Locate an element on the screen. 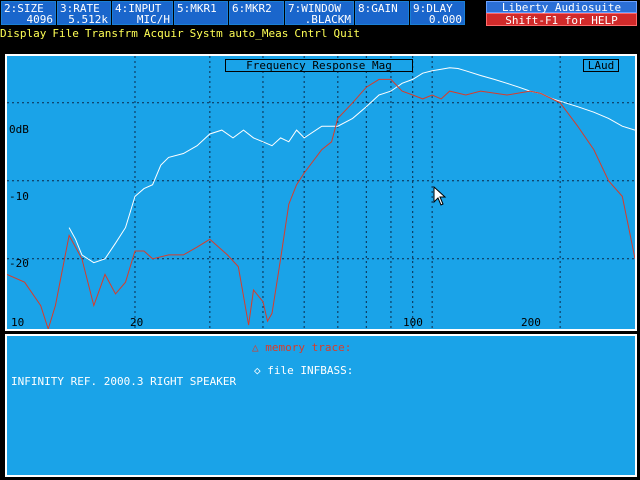 This screenshot has width=640, height=480. fkey-value: .BLACKM is located at coordinates (327, 19).